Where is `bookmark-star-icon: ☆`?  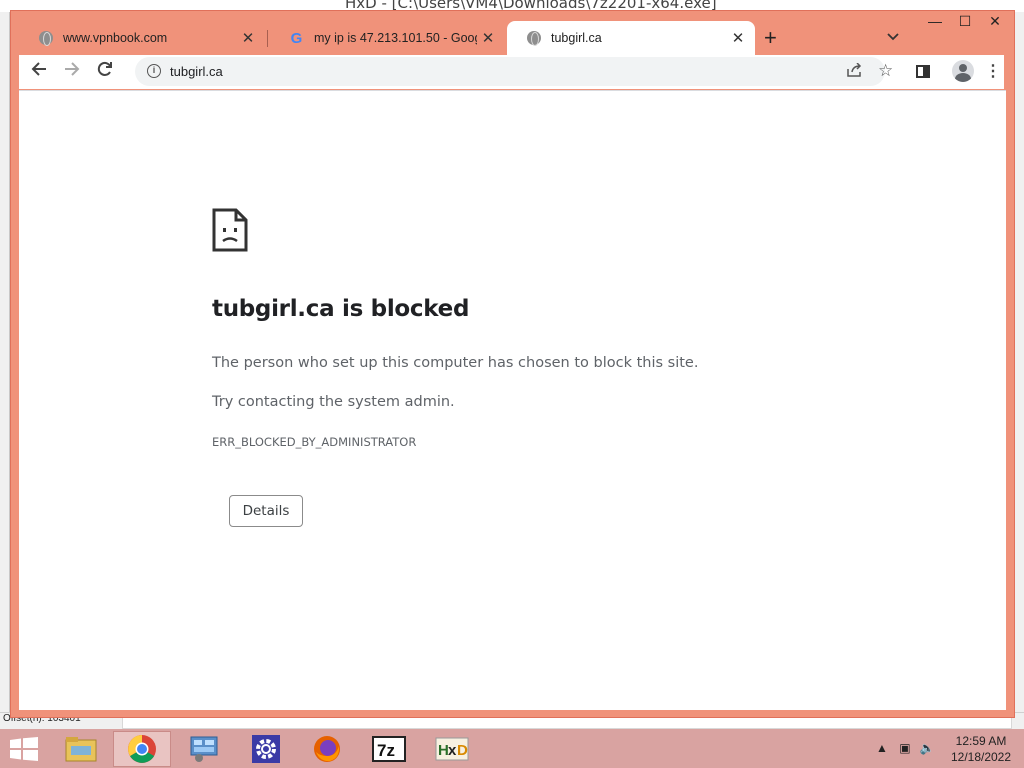 bookmark-star-icon: ☆ is located at coordinates (885, 71).